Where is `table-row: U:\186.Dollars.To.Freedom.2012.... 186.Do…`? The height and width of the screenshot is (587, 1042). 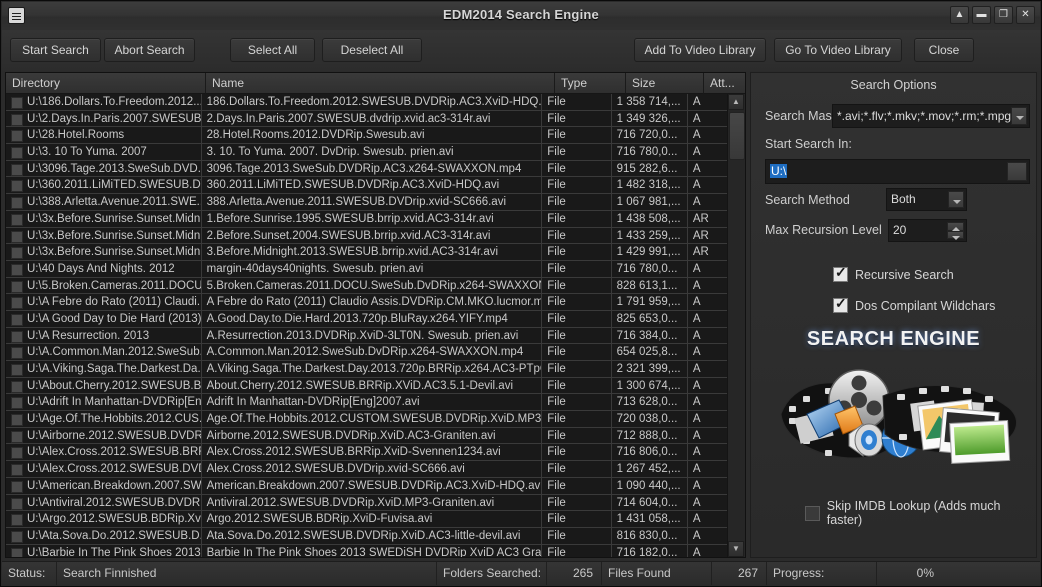 table-row: U:\186.Dollars.To.Freedom.2012.... 186.Do… is located at coordinates (367, 102).